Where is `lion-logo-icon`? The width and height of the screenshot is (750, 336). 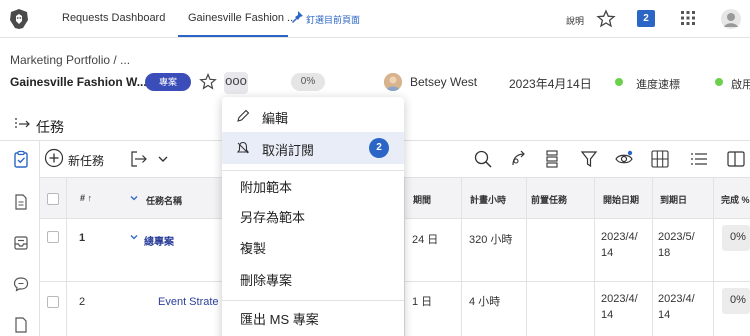
lion-logo-icon is located at coordinates (19, 19).